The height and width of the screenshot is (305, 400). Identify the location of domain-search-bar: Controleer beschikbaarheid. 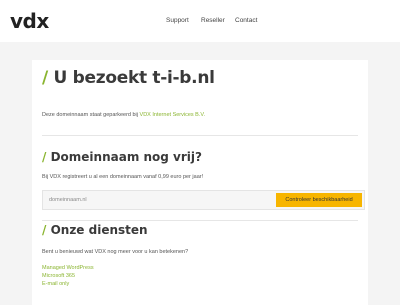
(203, 200).